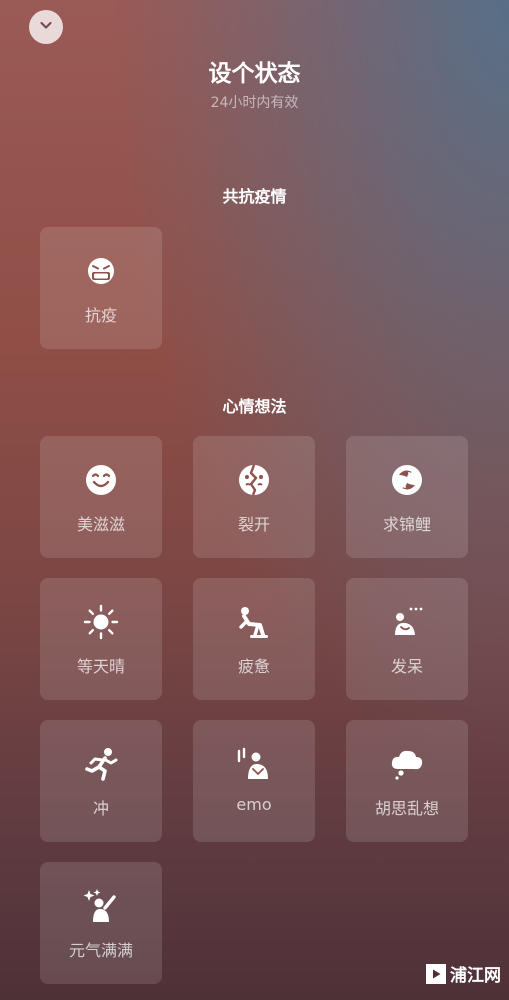 The height and width of the screenshot is (1000, 509). Describe the element at coordinates (100, 950) in the screenshot. I see `status-tile-label: 元气满满` at that location.